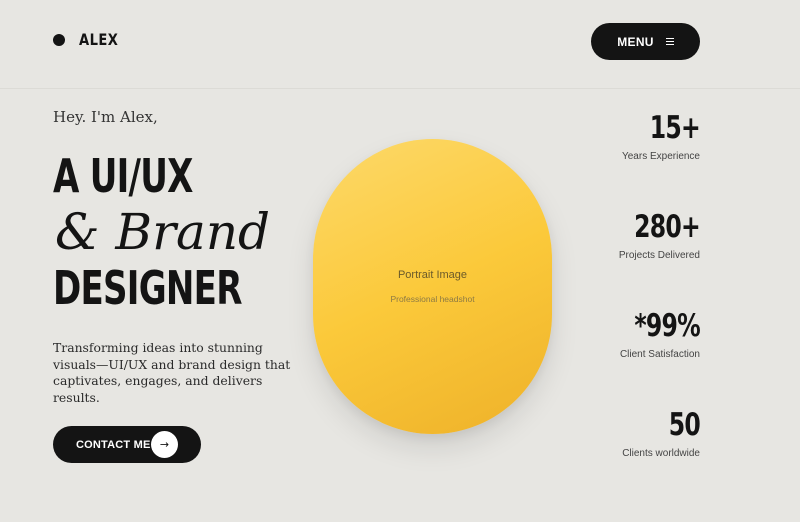  I want to click on stat-years-experience: 15+ Years Experience, so click(620, 136).